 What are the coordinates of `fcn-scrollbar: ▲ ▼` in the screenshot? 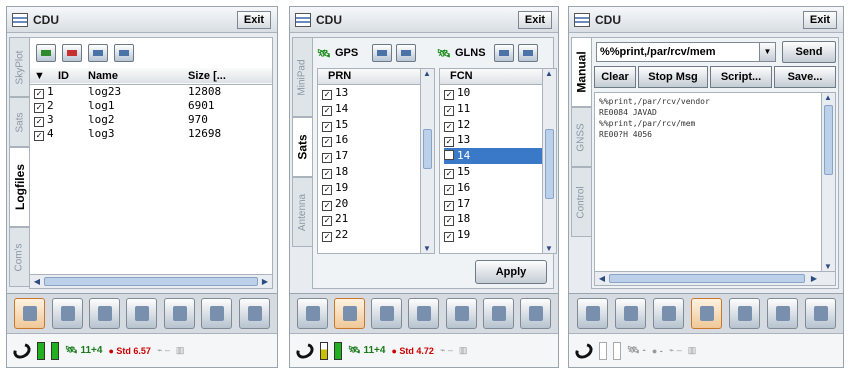 It's located at (549, 161).